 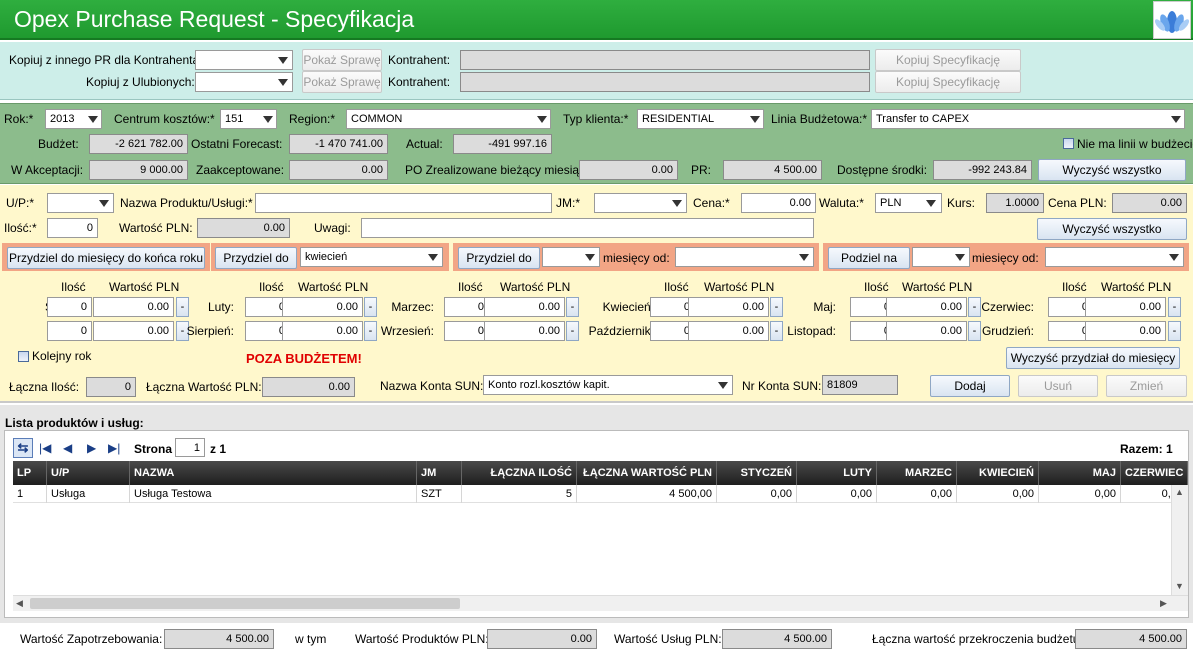 I want to click on page-input: 1, so click(x=190, y=447).